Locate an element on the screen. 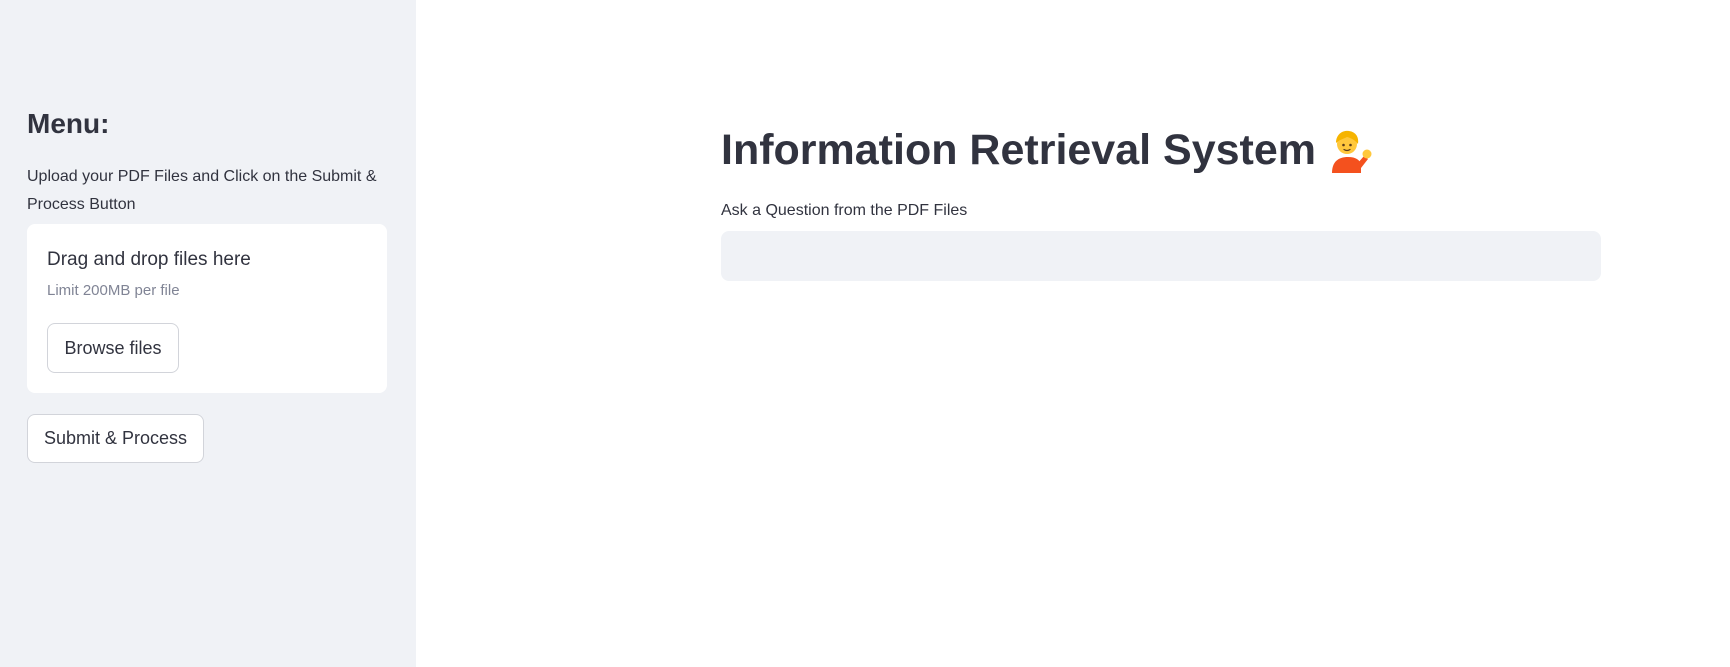 This screenshot has width=1730, height=667. page-title: Information Retrieval System is located at coordinates (1046, 150).